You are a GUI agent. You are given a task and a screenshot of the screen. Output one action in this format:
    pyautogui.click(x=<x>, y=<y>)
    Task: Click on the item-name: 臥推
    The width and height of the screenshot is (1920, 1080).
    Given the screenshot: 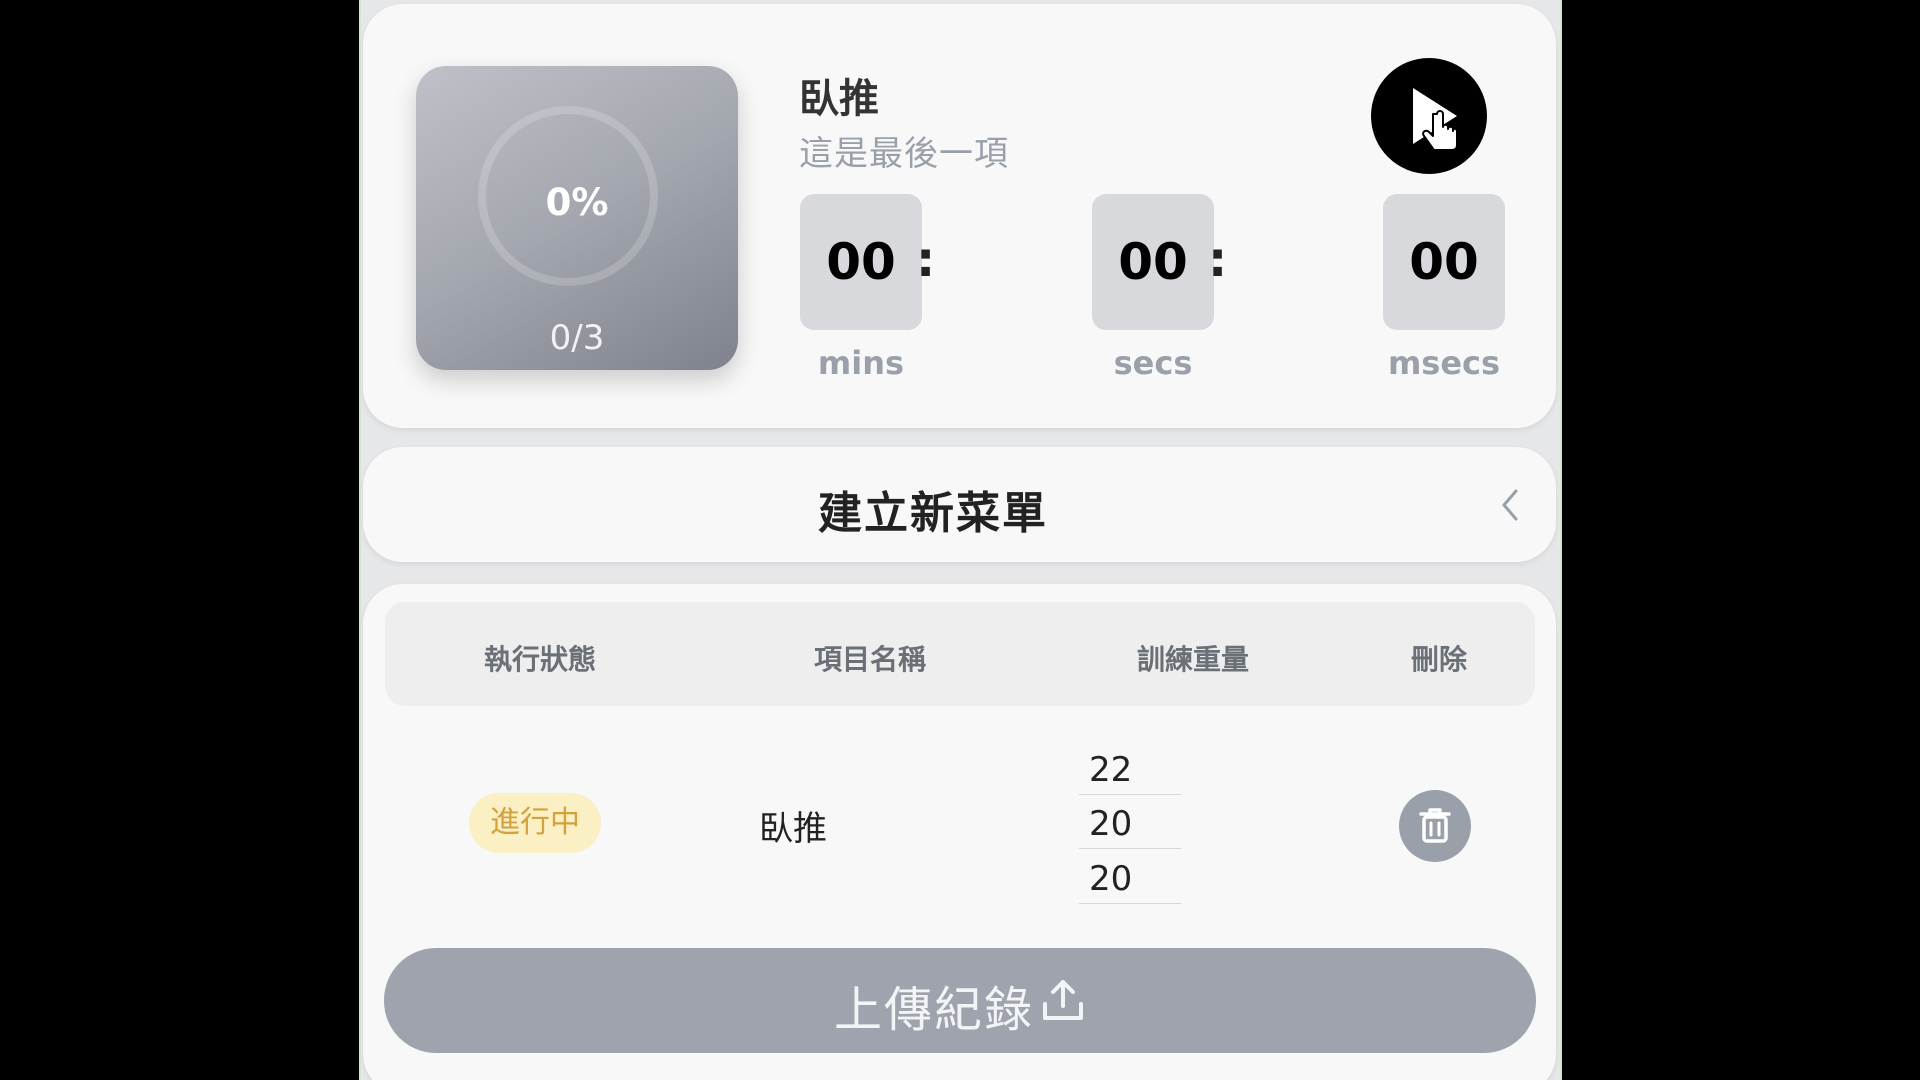 What is the action you would take?
    pyautogui.click(x=793, y=829)
    